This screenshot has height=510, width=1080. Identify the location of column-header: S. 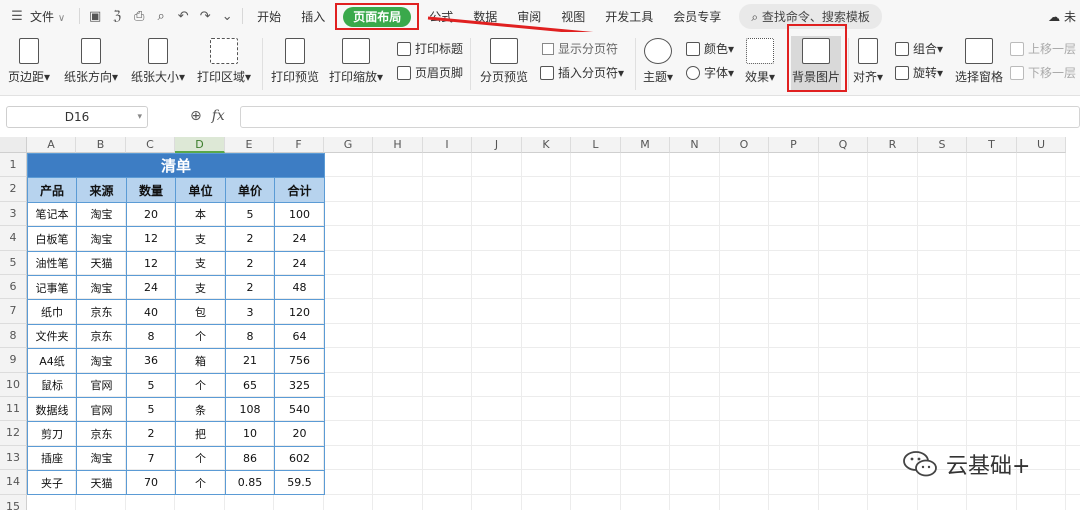
(942, 145).